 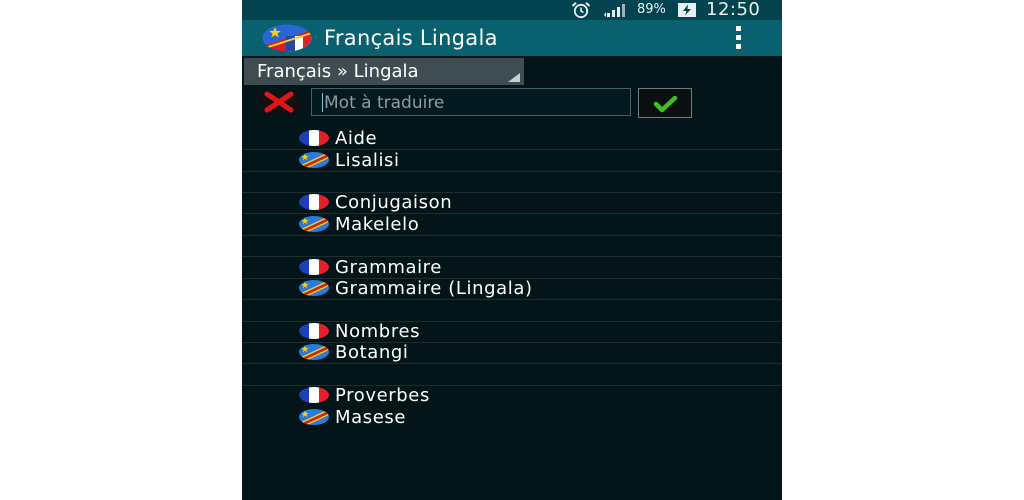 I want to click on topic-item-french: Conjugaison, so click(x=512, y=202).